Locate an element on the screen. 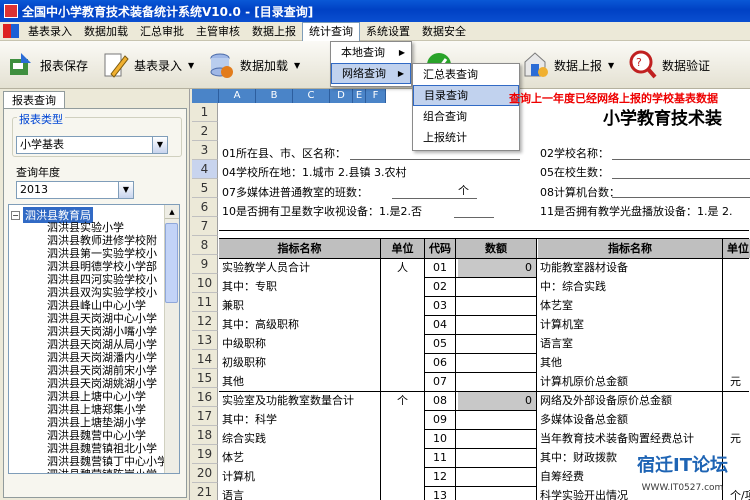 The width and height of the screenshot is (750, 500). chevron-down-icon: ▼ is located at coordinates (125, 190).